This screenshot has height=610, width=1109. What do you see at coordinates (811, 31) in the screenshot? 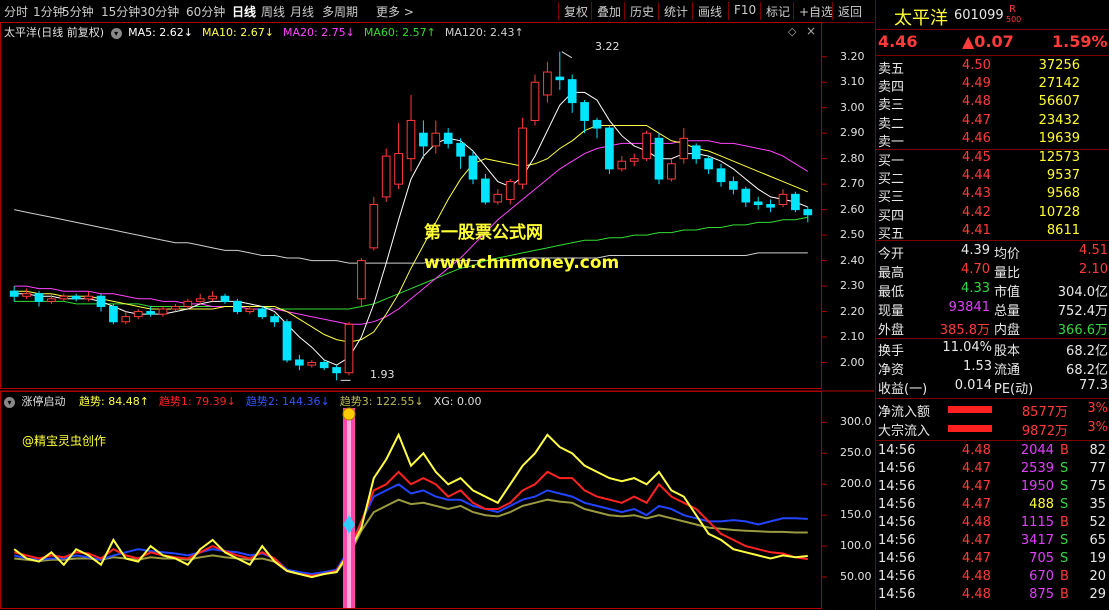
I see `close-icon: ×` at bounding box center [811, 31].